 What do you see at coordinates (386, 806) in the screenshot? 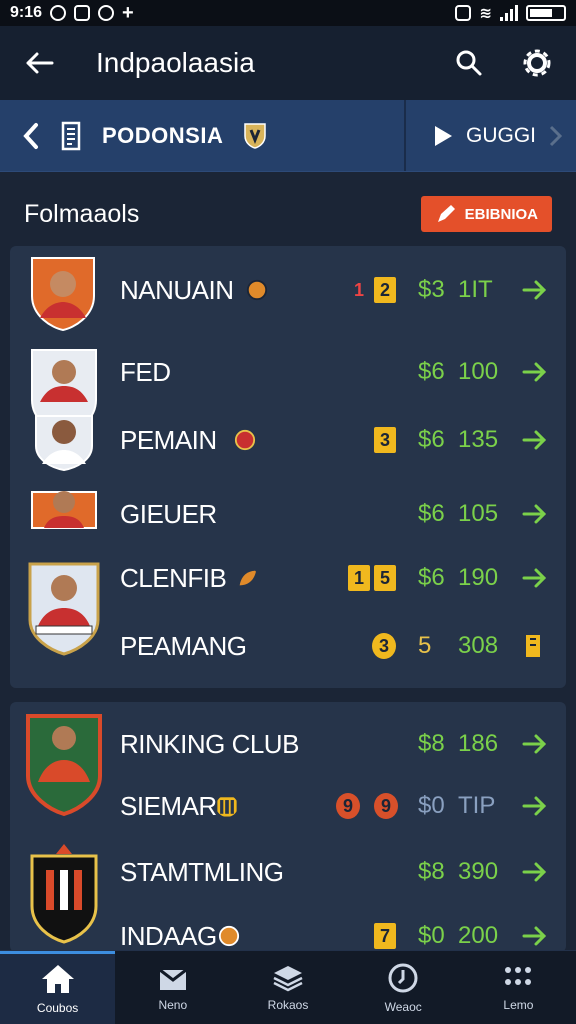
I see `rank-badge: 9` at bounding box center [386, 806].